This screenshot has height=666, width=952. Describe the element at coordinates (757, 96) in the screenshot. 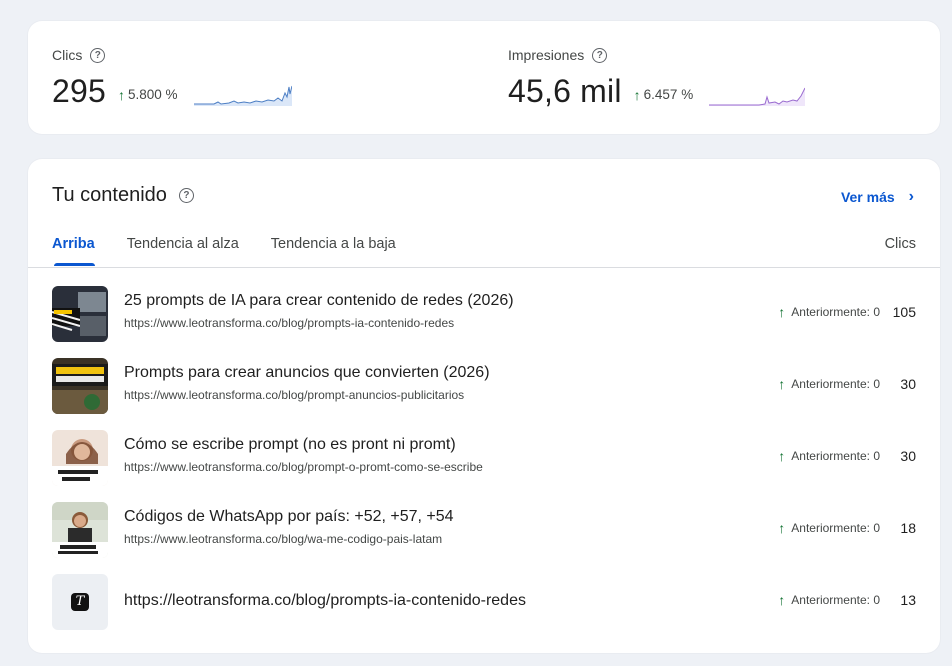

I see `impressions-sparkline` at that location.